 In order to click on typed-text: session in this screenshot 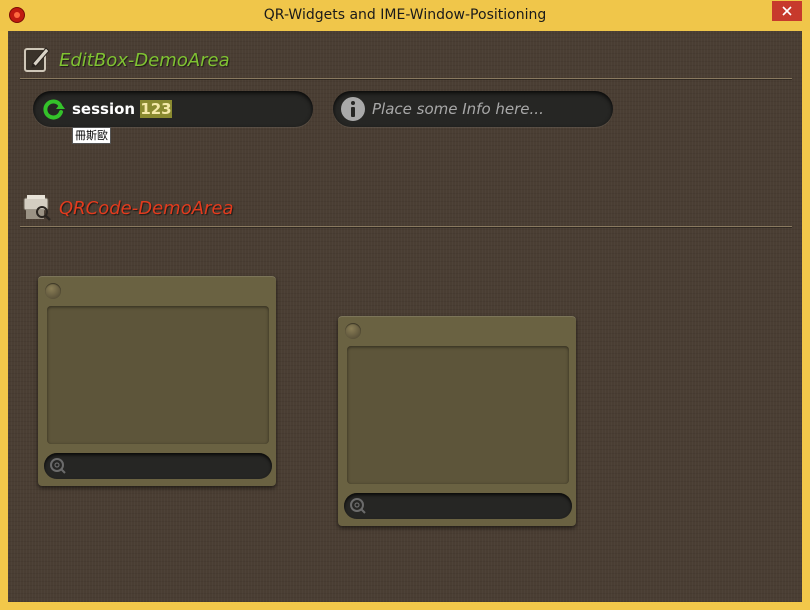, I will do `click(106, 109)`.